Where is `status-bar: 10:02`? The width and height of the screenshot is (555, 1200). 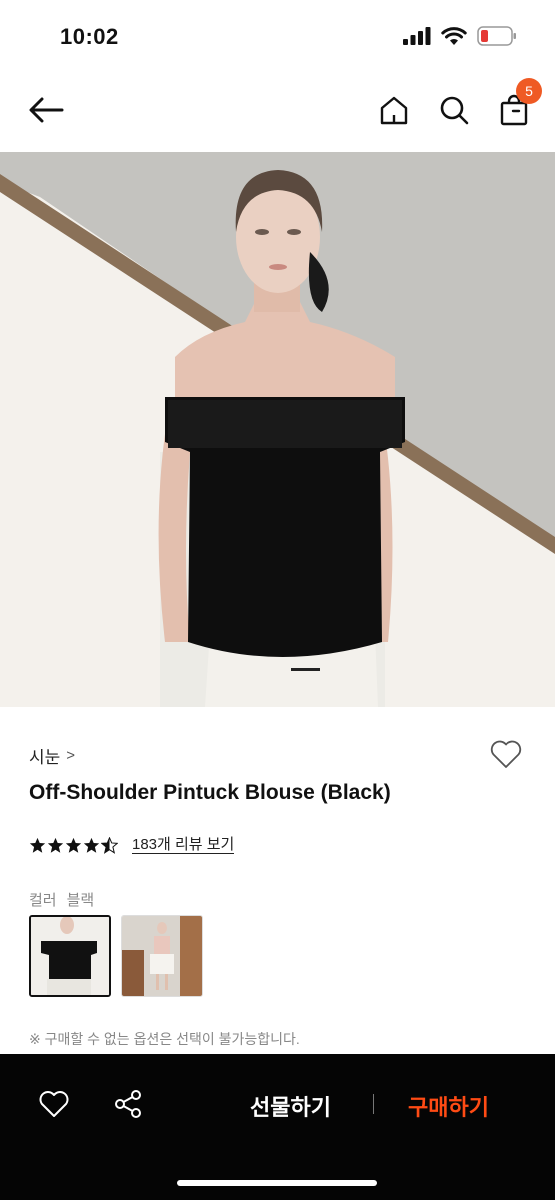 status-bar: 10:02 is located at coordinates (277, 35).